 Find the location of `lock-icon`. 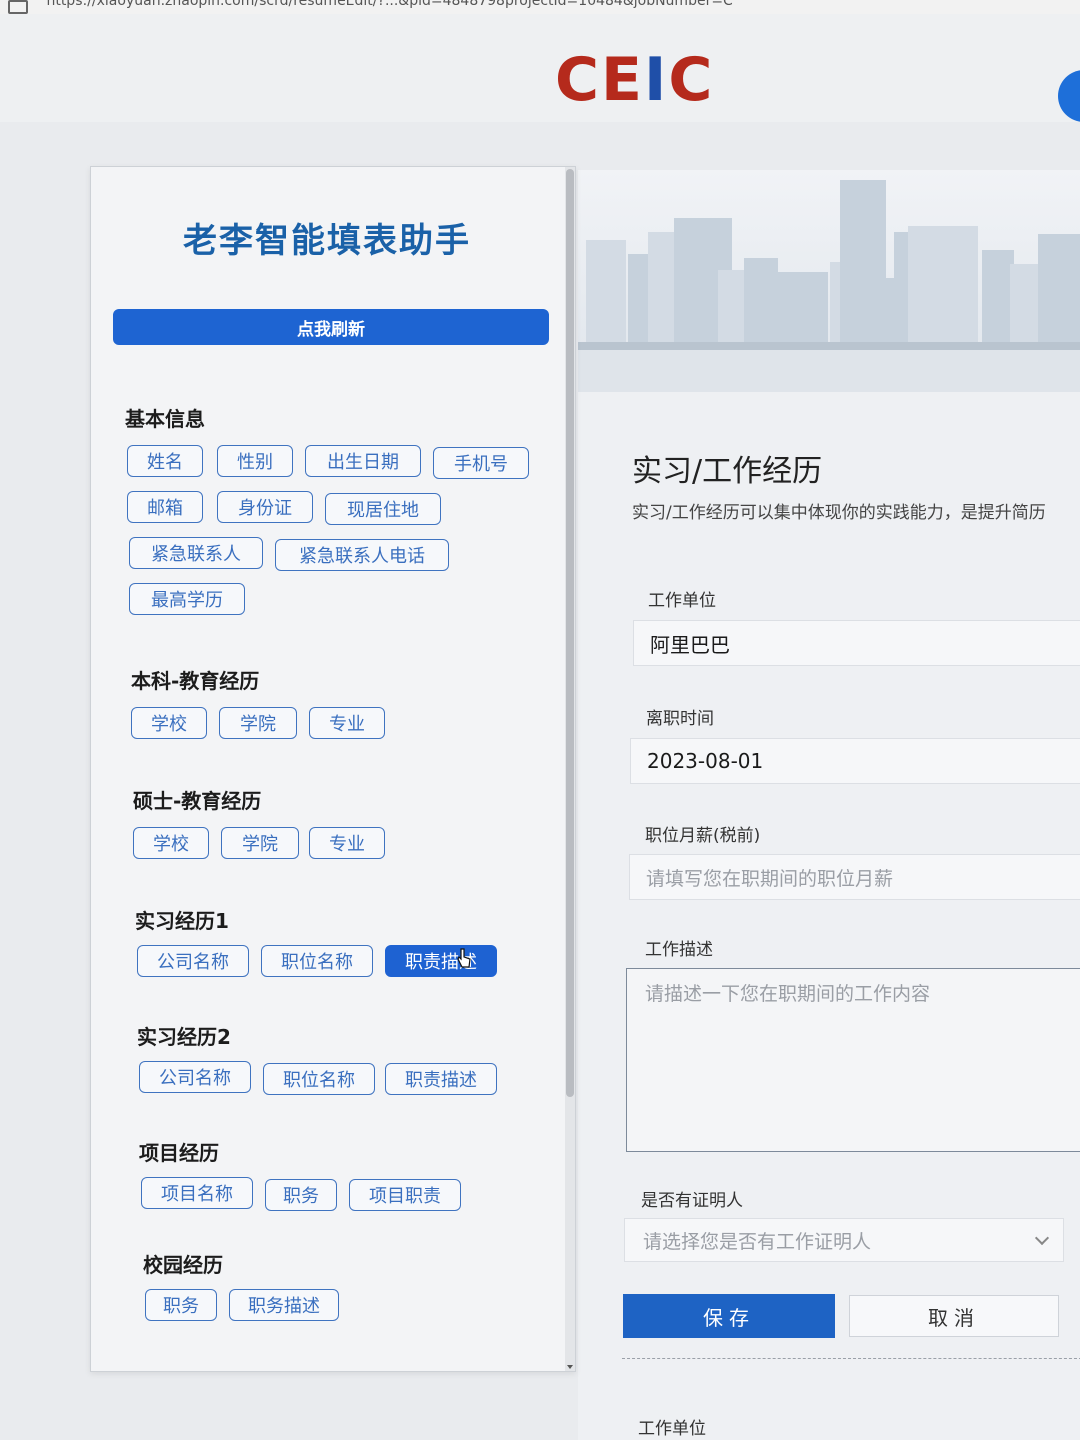

lock-icon is located at coordinates (18, 7).